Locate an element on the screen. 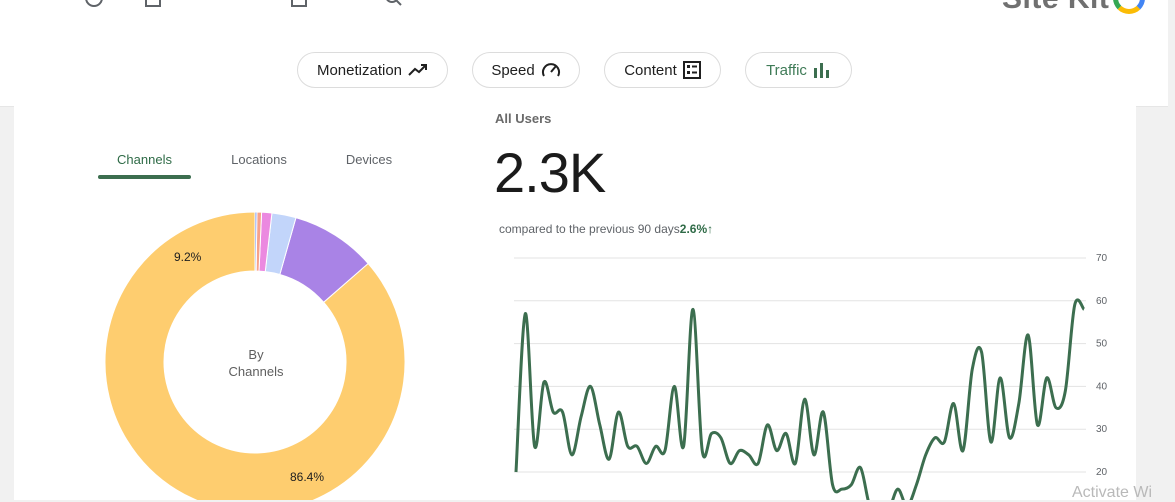 This screenshot has height=502, width=1175. donut-center-label: By Channels is located at coordinates (256, 363).